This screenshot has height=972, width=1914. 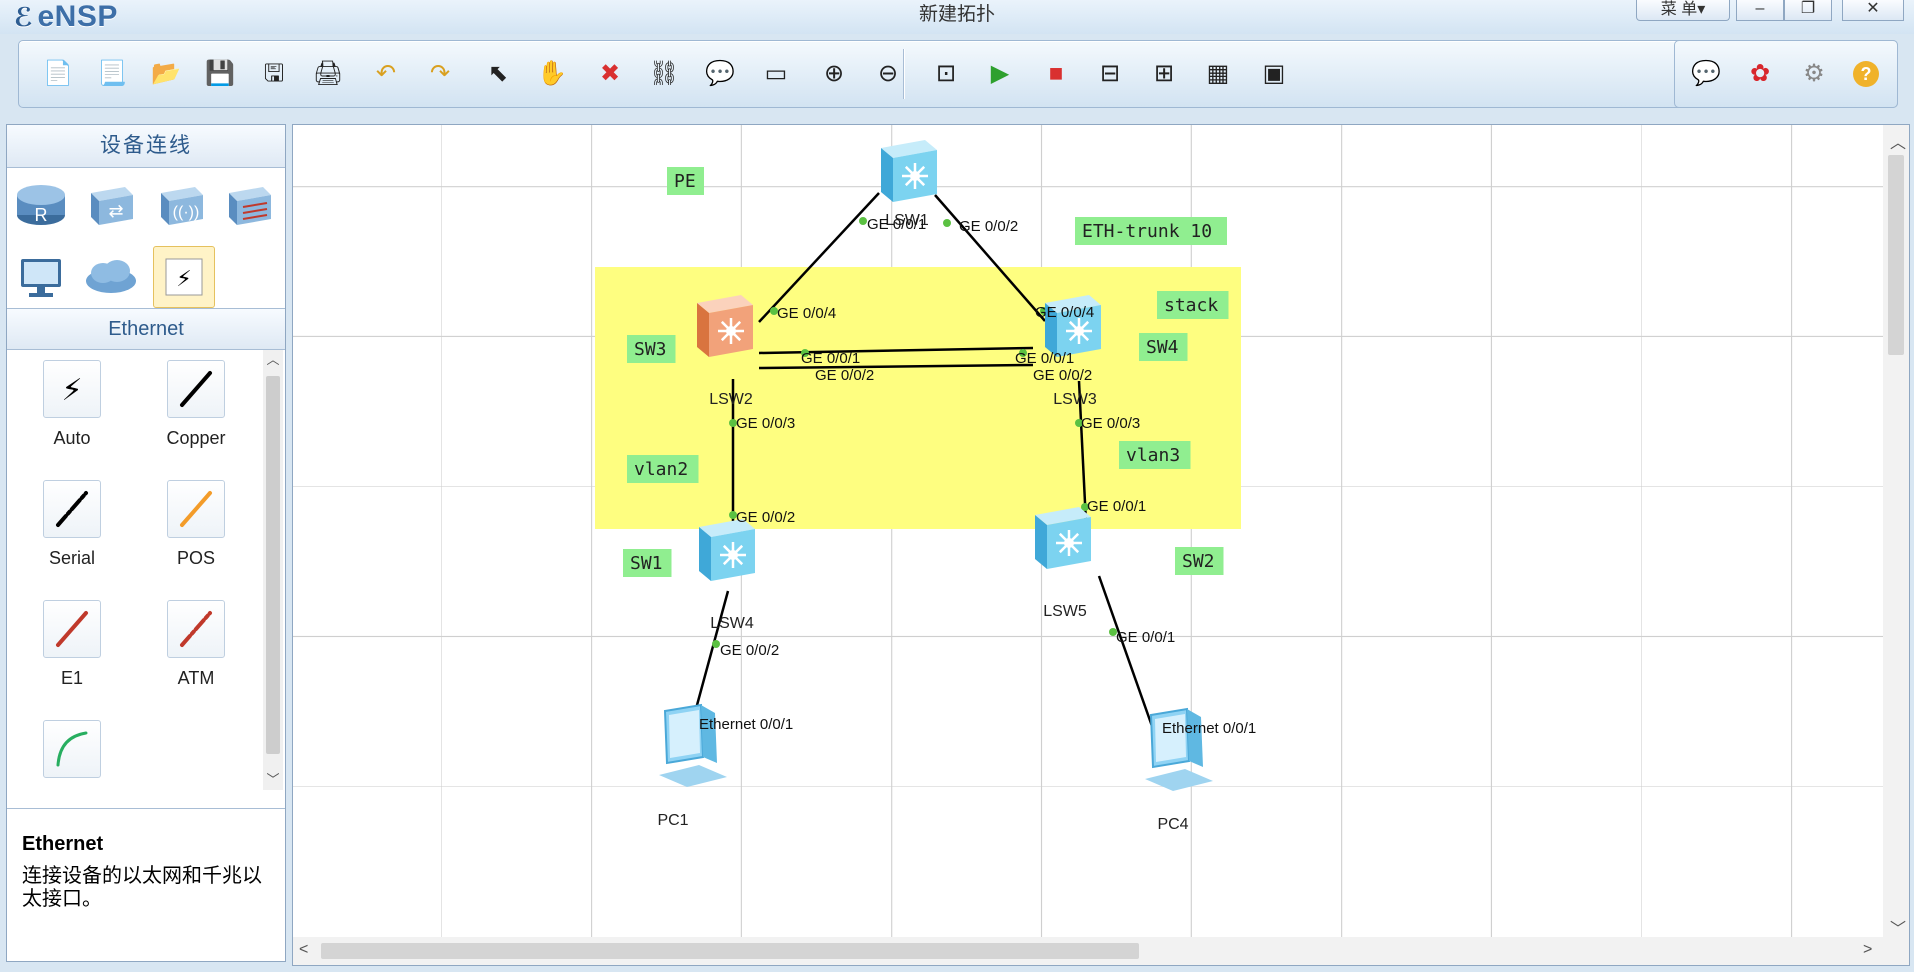 I want to click on save-as-icon: 🖫, so click(x=274, y=73).